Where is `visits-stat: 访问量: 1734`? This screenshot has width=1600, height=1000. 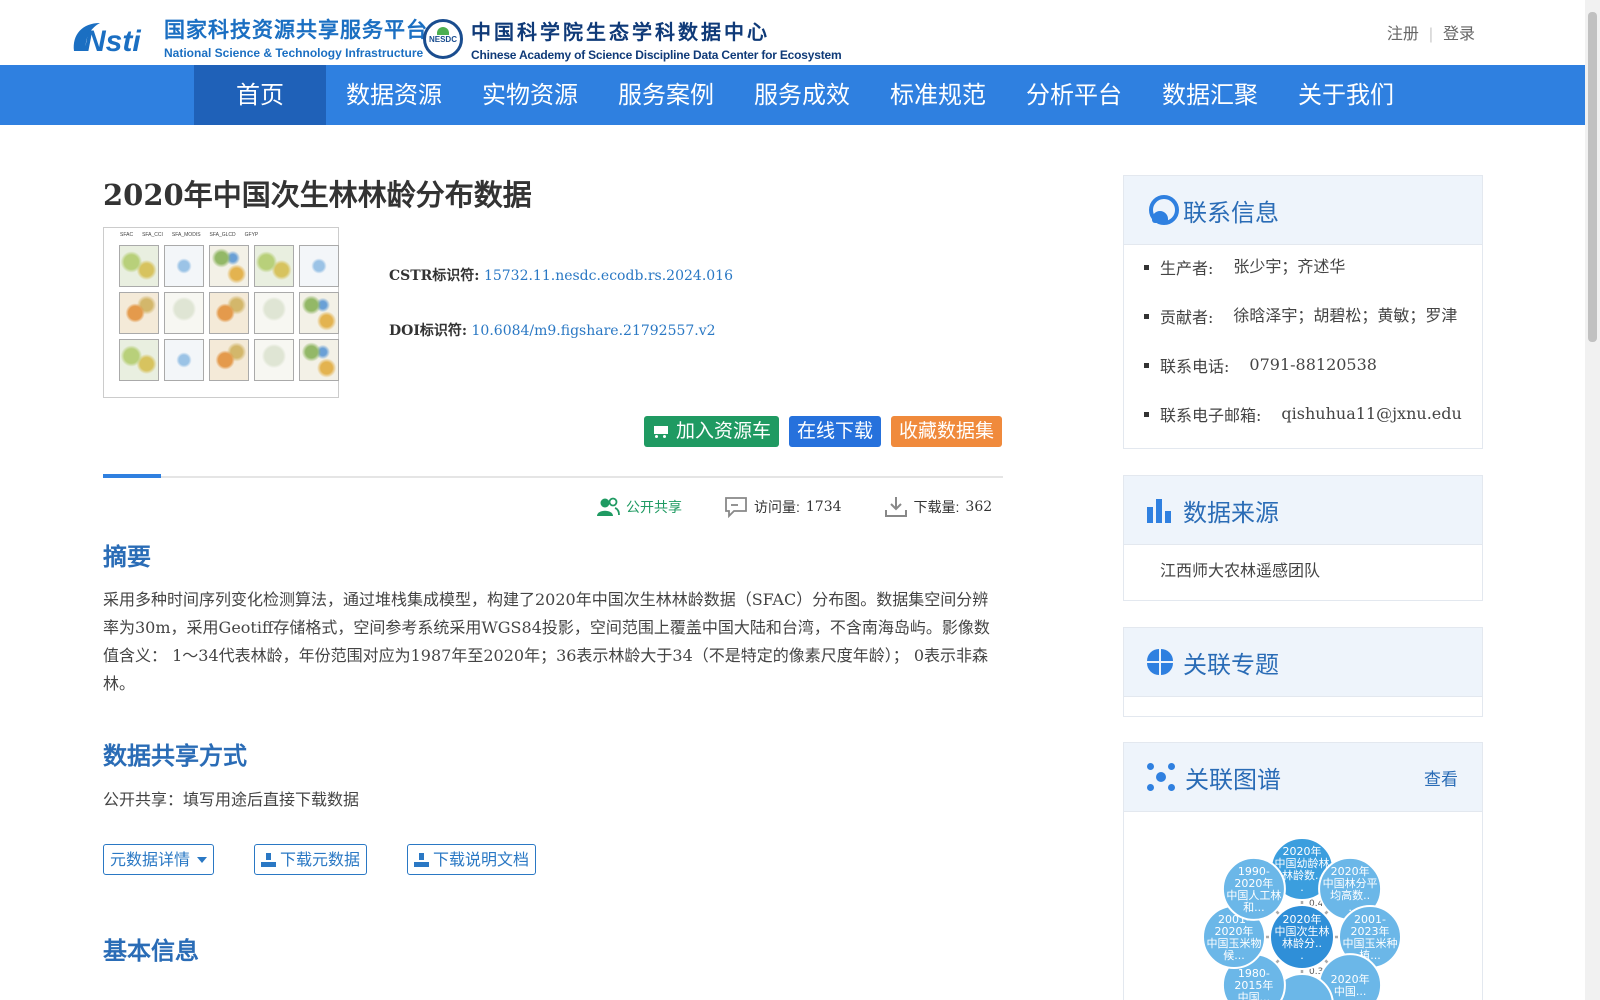 visits-stat: 访问量: 1734 is located at coordinates (783, 507).